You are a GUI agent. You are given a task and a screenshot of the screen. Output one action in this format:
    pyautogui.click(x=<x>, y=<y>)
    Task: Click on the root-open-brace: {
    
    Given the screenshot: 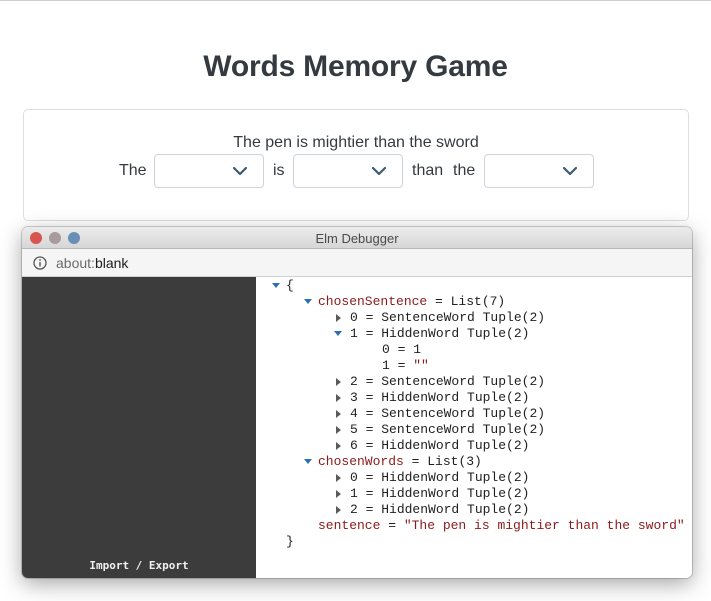 What is the action you would take?
    pyautogui.click(x=290, y=285)
    